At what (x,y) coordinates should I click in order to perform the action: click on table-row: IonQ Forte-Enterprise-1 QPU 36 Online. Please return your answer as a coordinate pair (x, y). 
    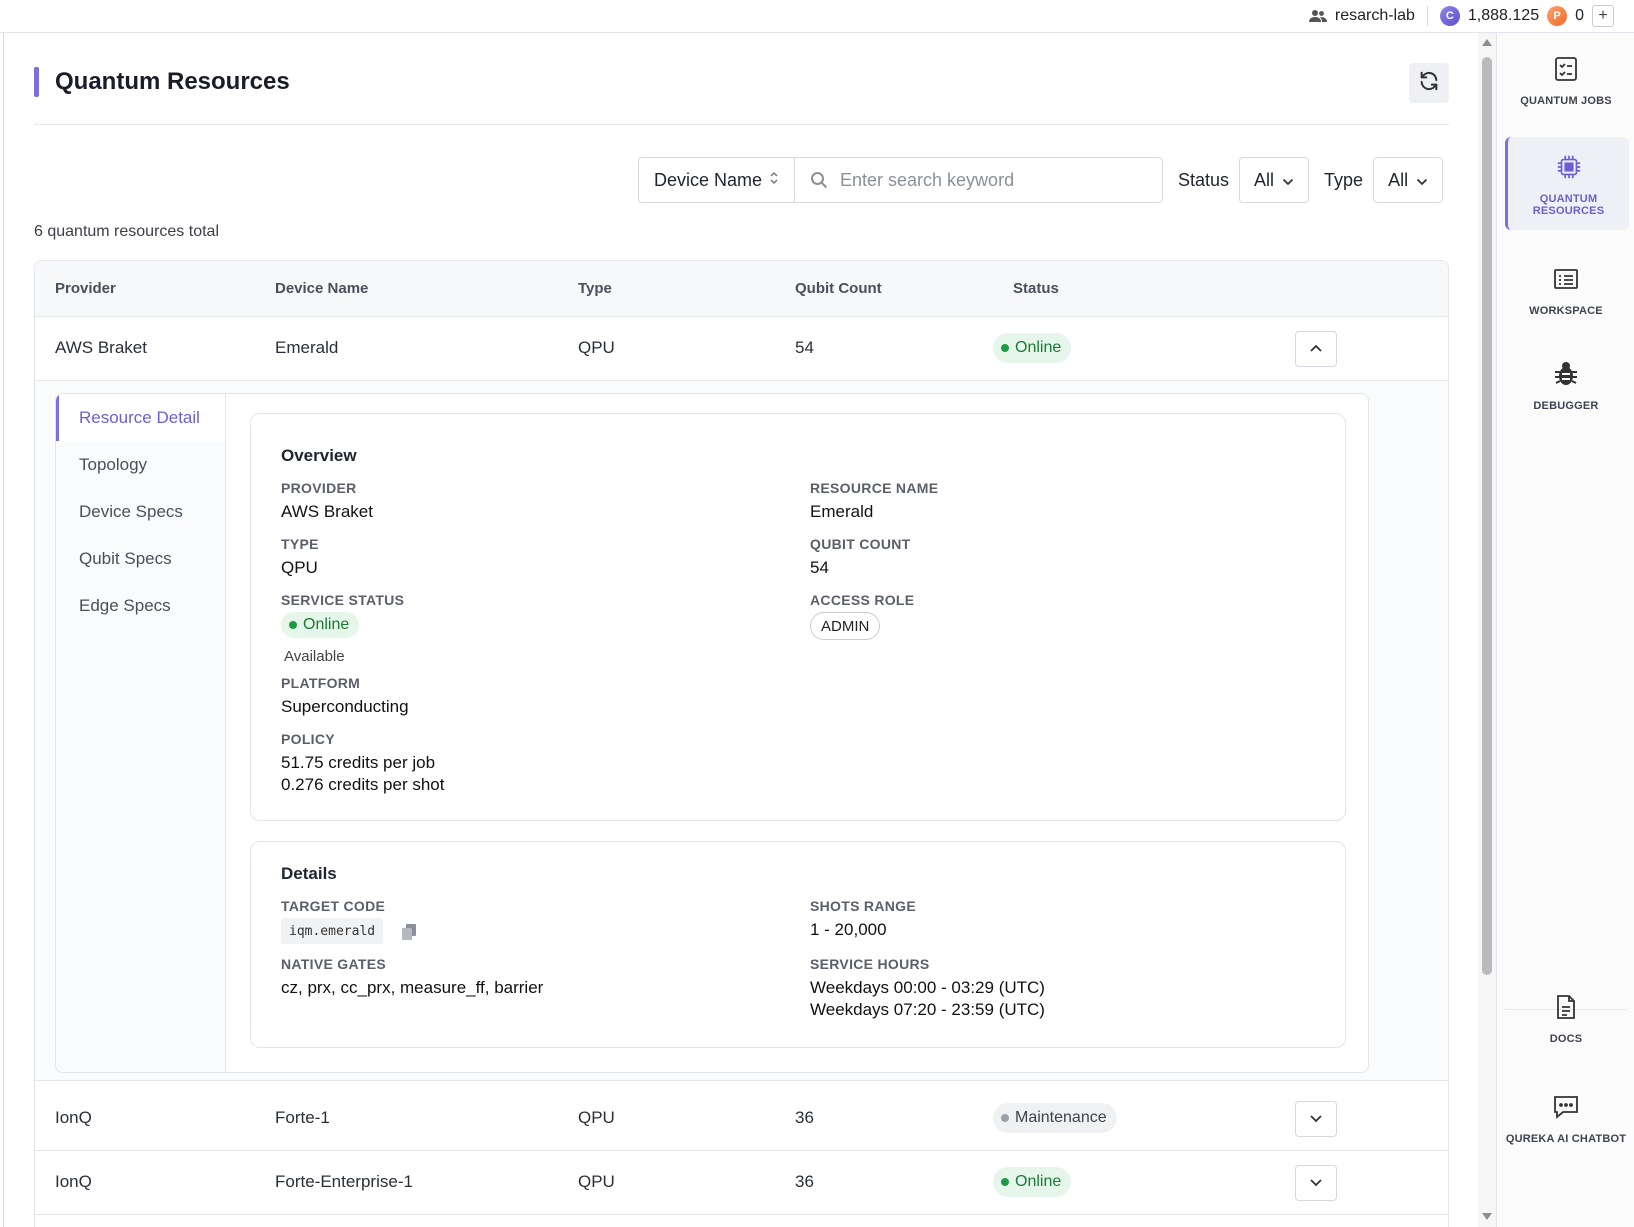
    Looking at the image, I should click on (741, 1183).